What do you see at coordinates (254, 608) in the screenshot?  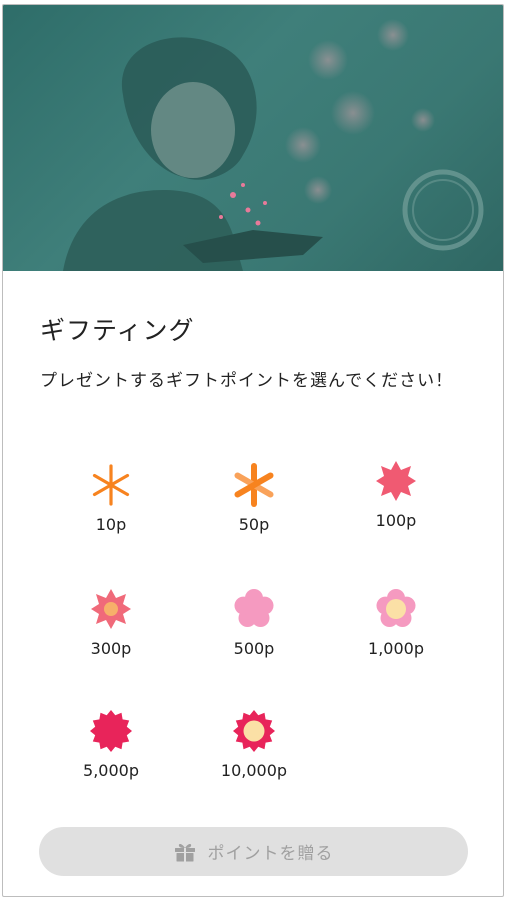 I see `light-pink-flower-icon` at bounding box center [254, 608].